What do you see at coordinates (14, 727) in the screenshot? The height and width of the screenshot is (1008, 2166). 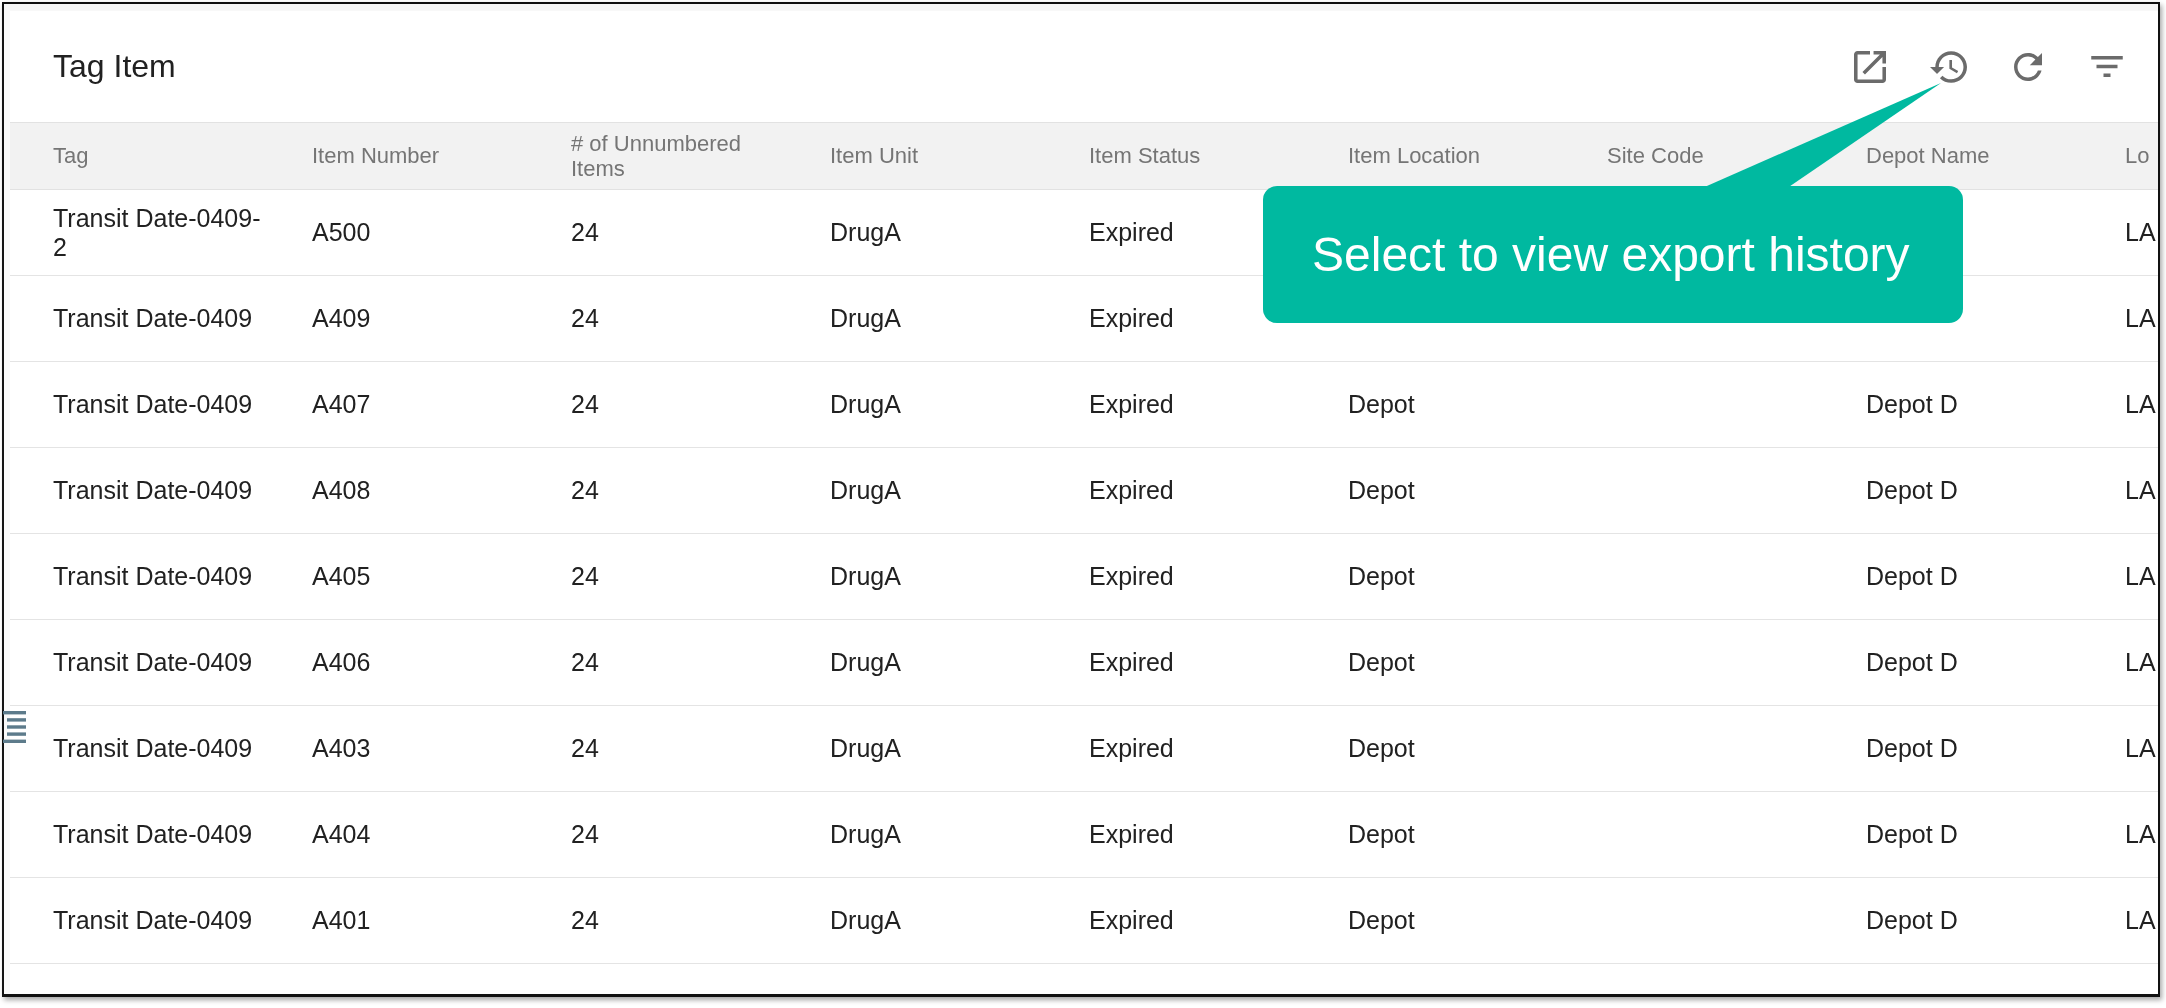 I see `menu-icon` at bounding box center [14, 727].